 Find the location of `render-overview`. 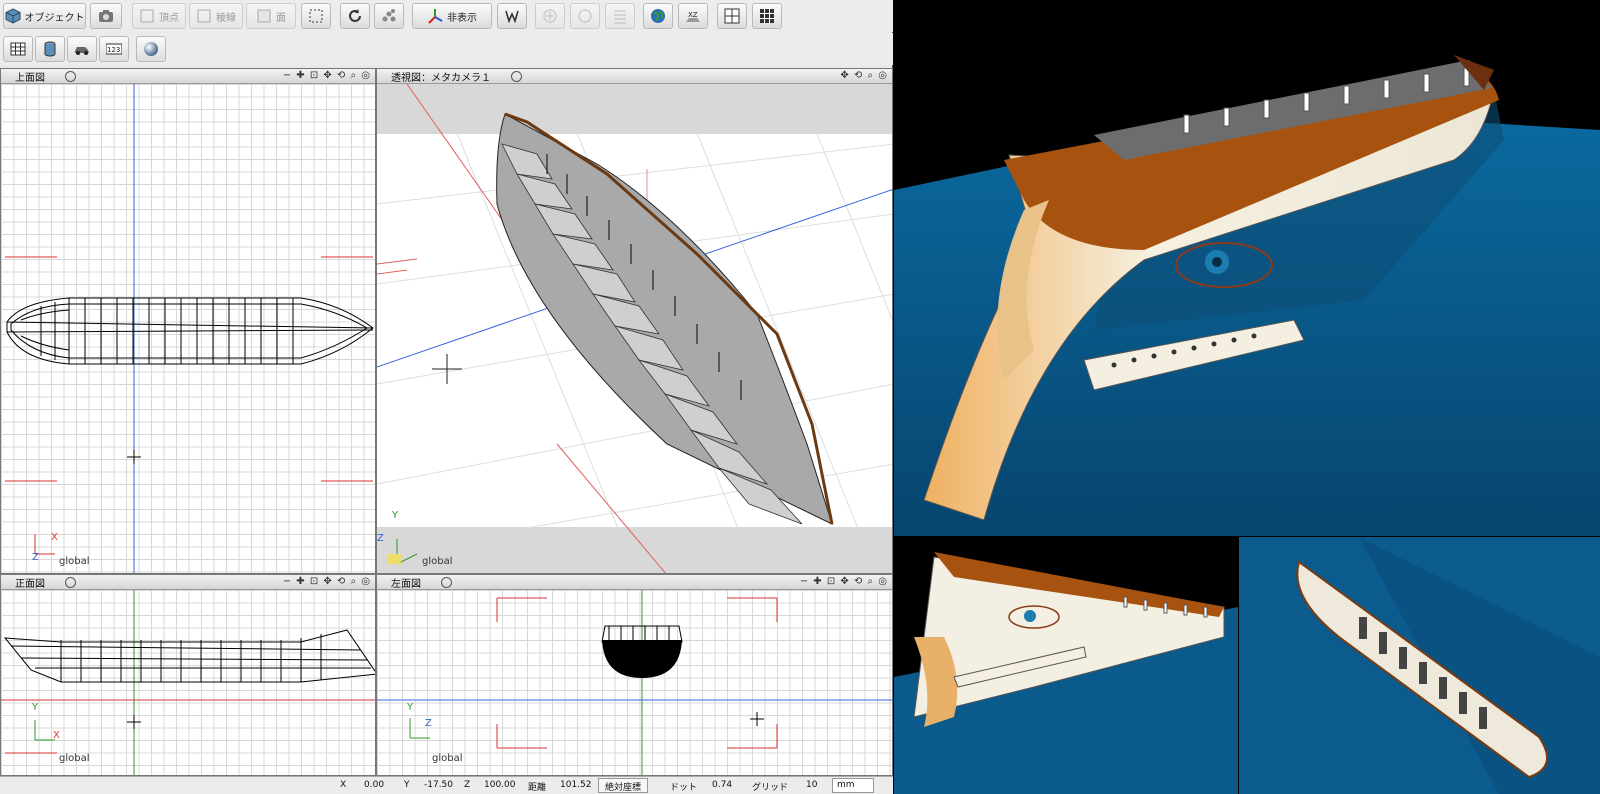

render-overview is located at coordinates (1419, 665).